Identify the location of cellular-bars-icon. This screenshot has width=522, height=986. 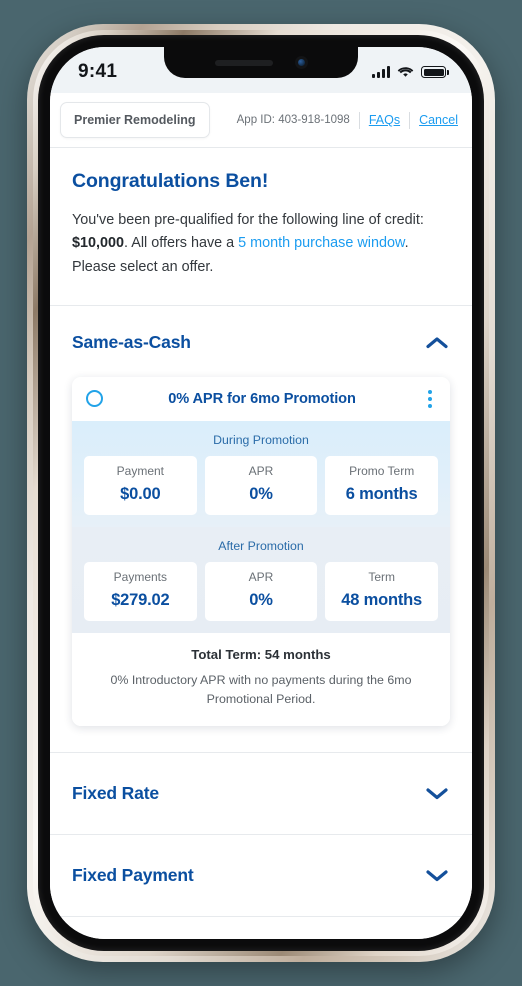
(381, 72).